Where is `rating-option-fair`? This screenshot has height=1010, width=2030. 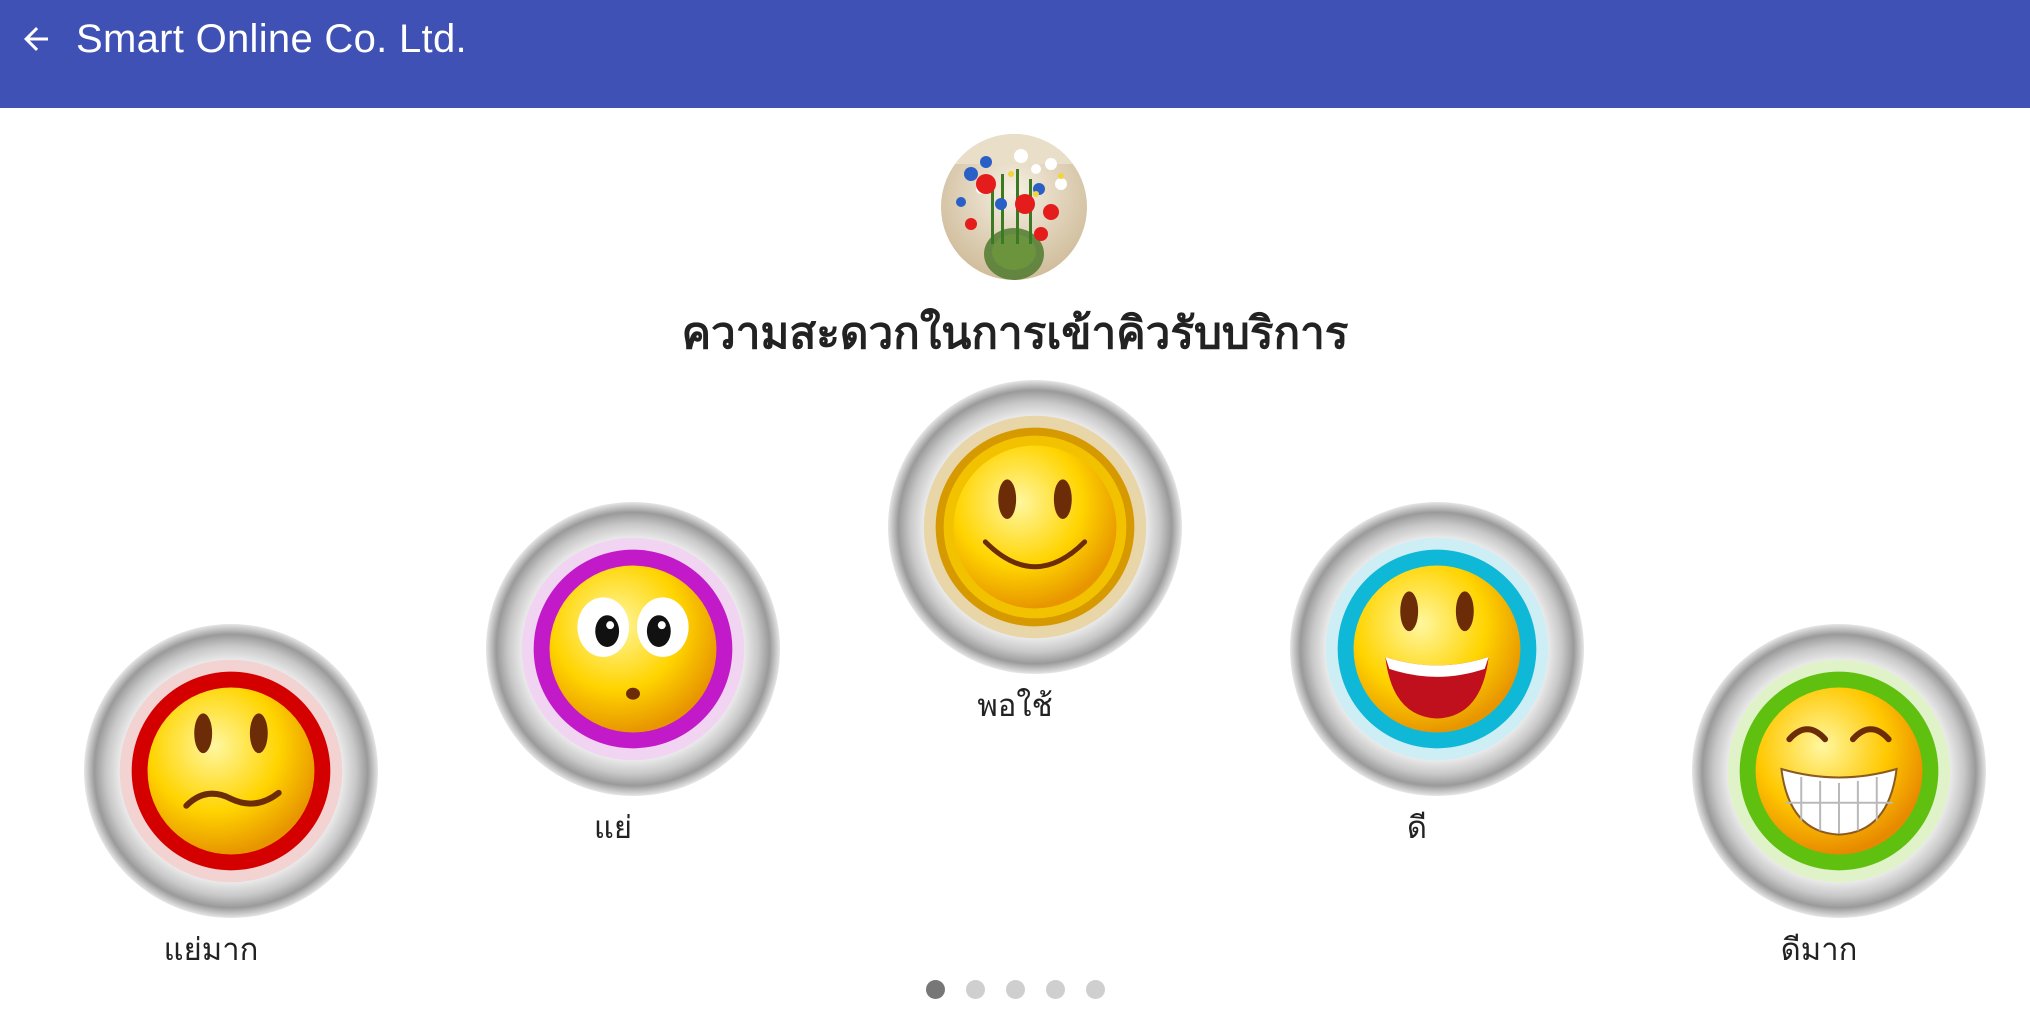 rating-option-fair is located at coordinates (1035, 527).